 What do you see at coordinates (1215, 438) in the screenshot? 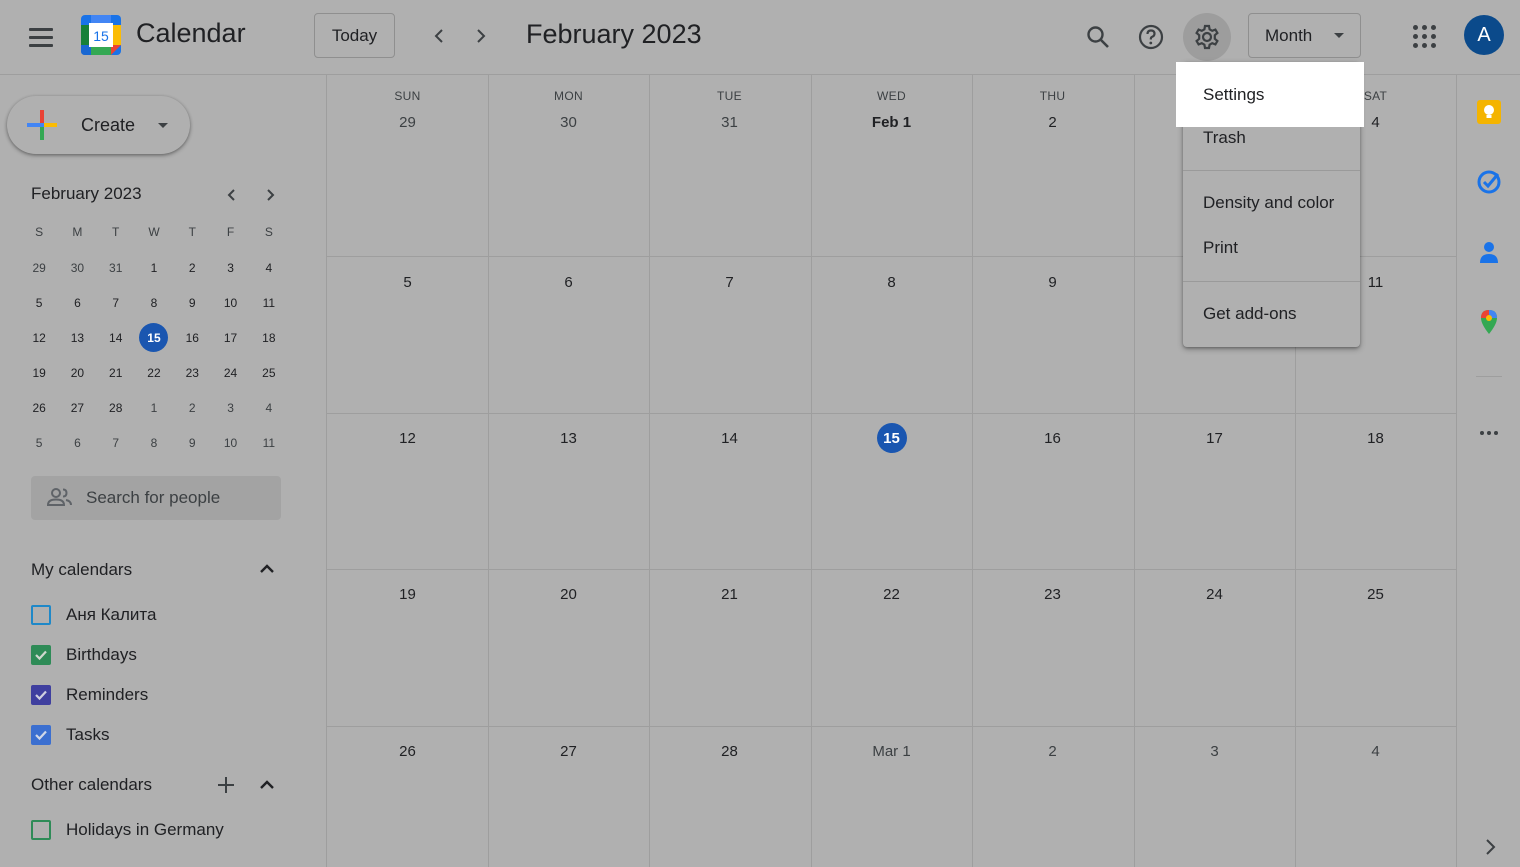
I see `date-number: 17` at bounding box center [1215, 438].